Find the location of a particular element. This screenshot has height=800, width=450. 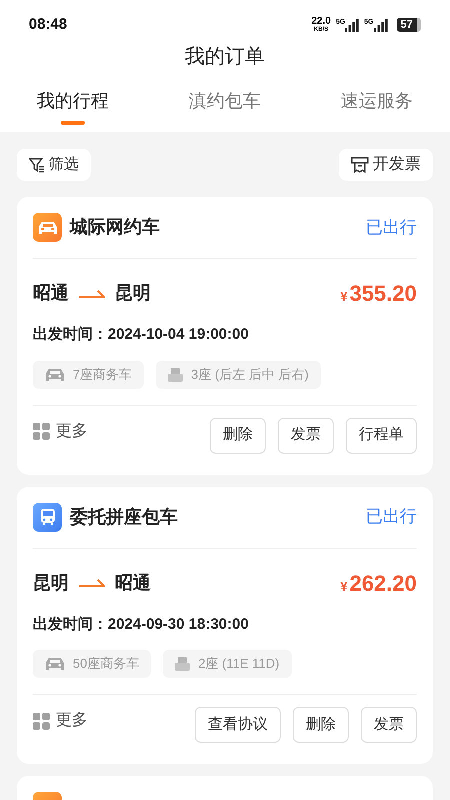

seat-info: 2座 (11E 11D) is located at coordinates (239, 664).